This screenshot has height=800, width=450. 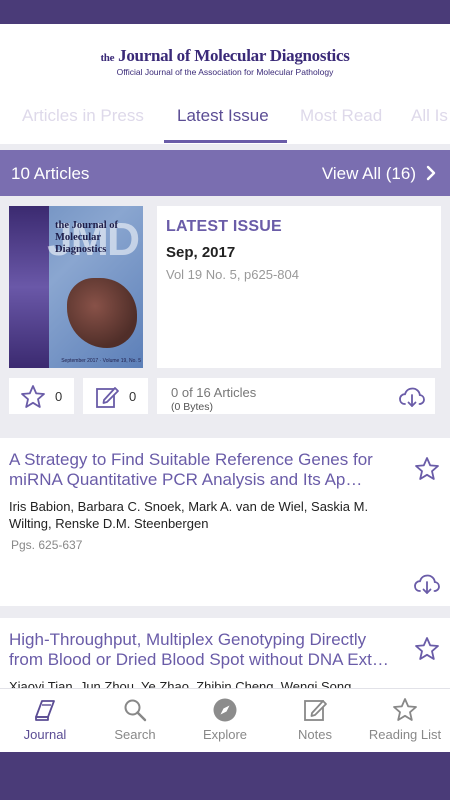 I want to click on issue-date: Sep, 2017, so click(x=201, y=252).